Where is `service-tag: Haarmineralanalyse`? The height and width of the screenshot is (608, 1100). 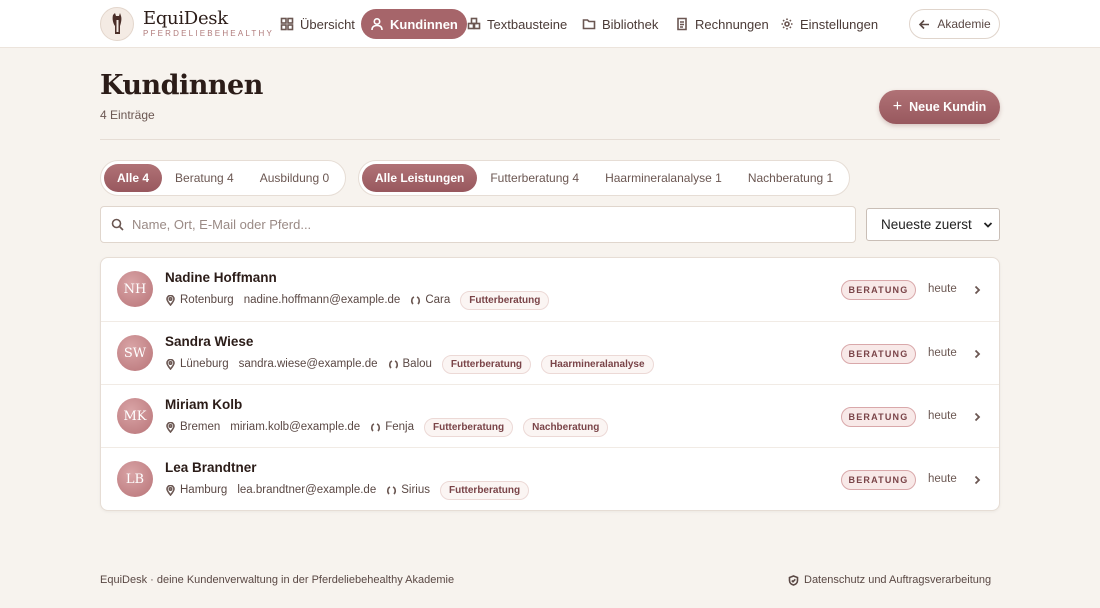 service-tag: Haarmineralanalyse is located at coordinates (597, 364).